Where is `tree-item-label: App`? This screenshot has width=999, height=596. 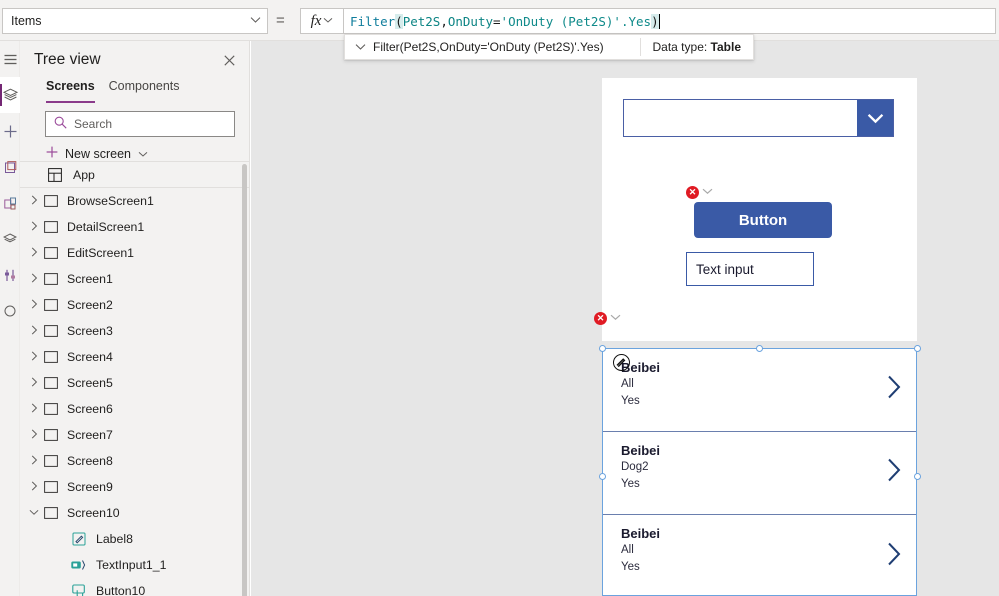
tree-item-label: App is located at coordinates (84, 174).